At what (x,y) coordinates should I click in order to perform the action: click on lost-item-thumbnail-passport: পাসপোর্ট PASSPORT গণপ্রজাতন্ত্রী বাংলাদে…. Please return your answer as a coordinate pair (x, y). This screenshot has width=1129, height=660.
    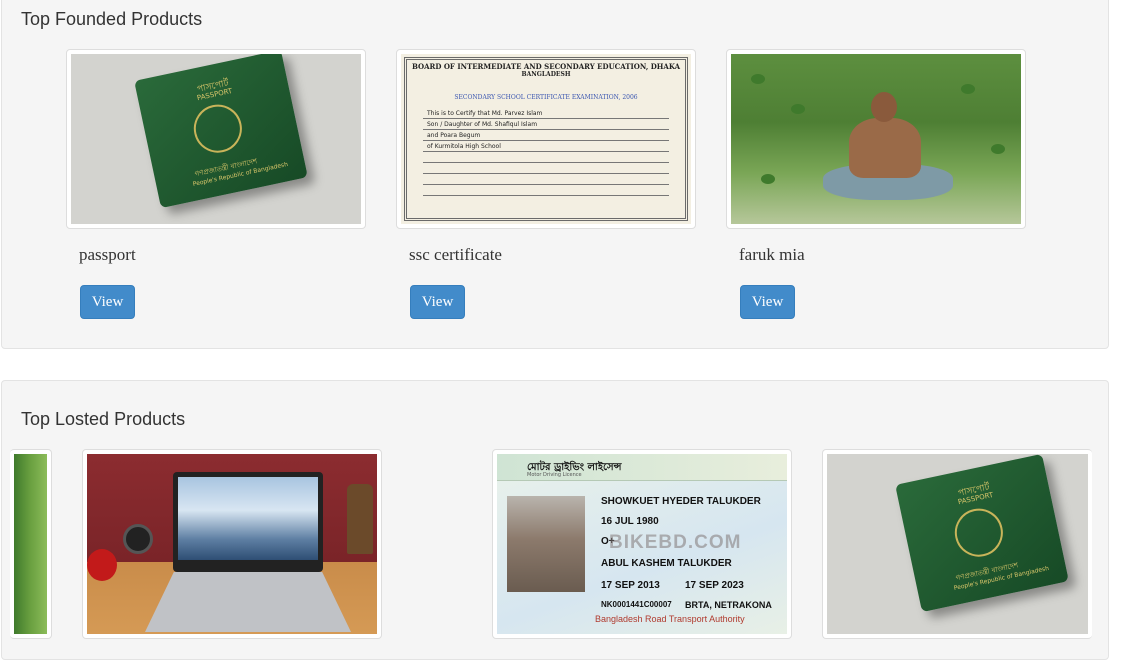
    Looking at the image, I should click on (957, 544).